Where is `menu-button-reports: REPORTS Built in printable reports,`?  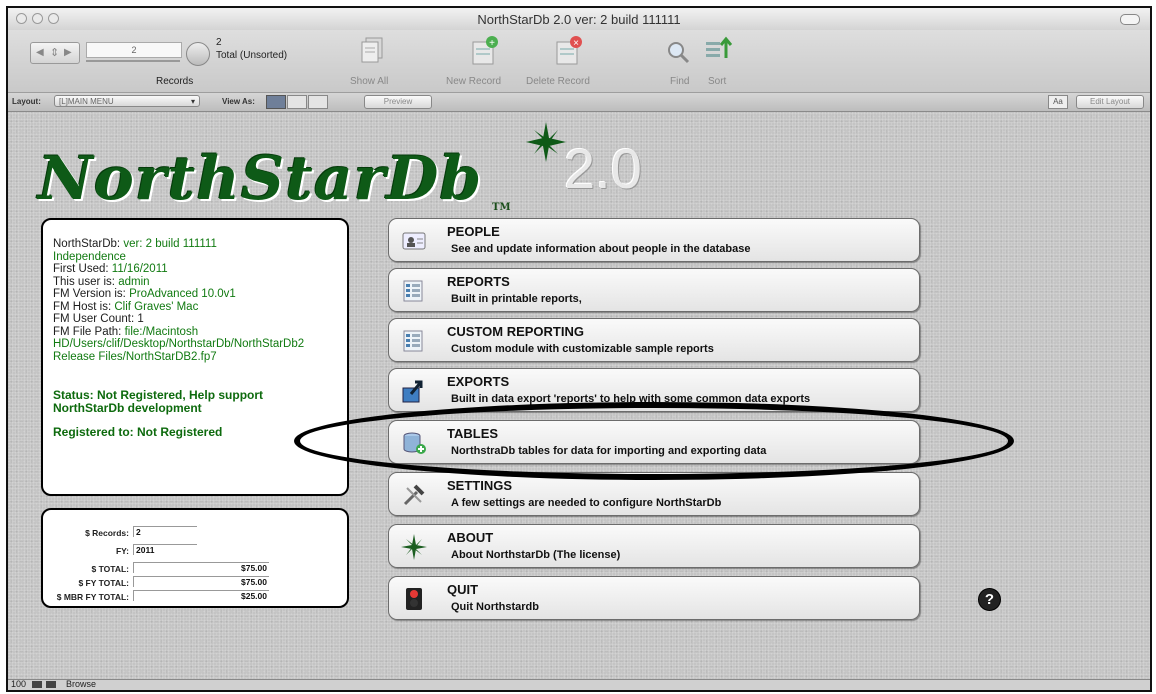 menu-button-reports: REPORTS Built in printable reports, is located at coordinates (654, 290).